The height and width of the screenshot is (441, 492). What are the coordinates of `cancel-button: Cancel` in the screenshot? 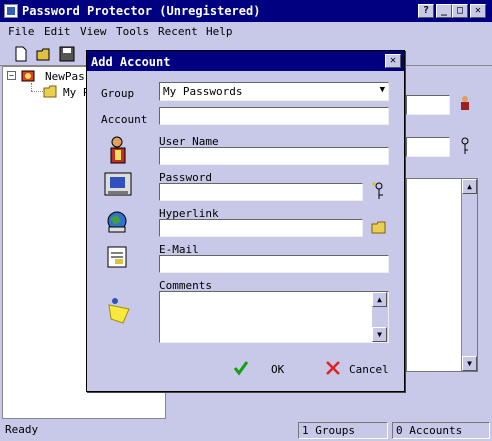 It's located at (369, 369).